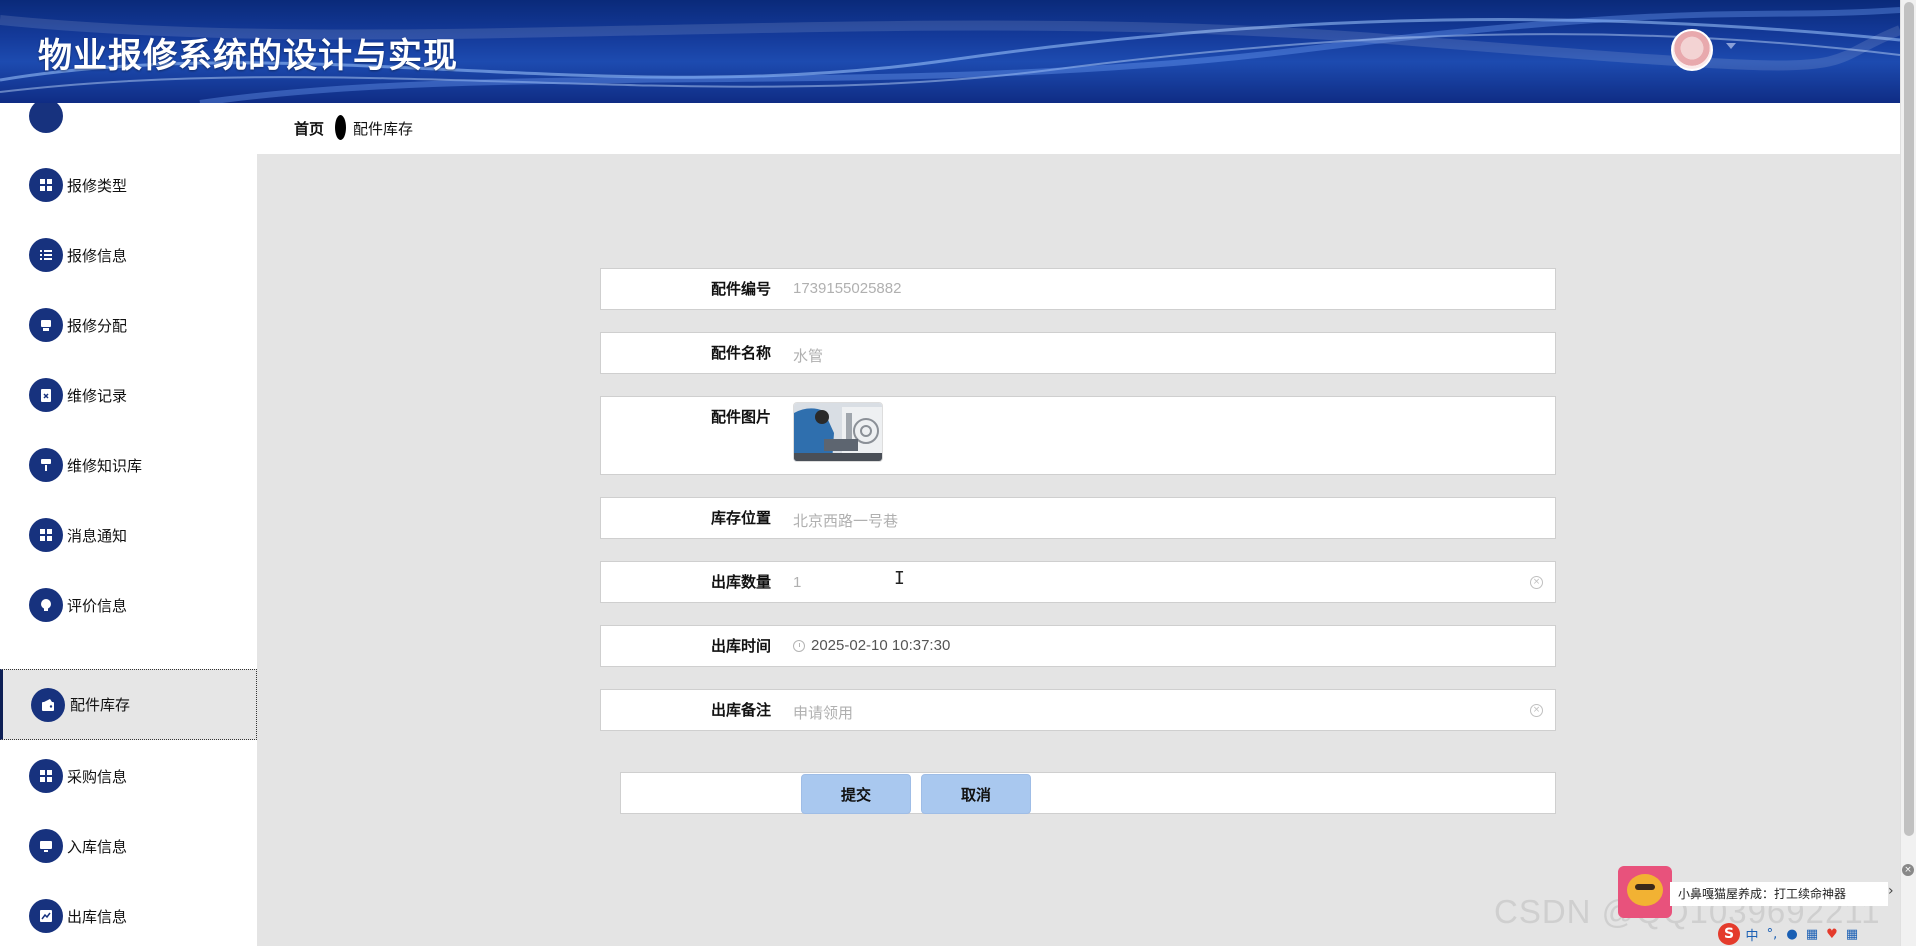  I want to click on sidebar-item-repair-info: 报修信息, so click(128, 255).